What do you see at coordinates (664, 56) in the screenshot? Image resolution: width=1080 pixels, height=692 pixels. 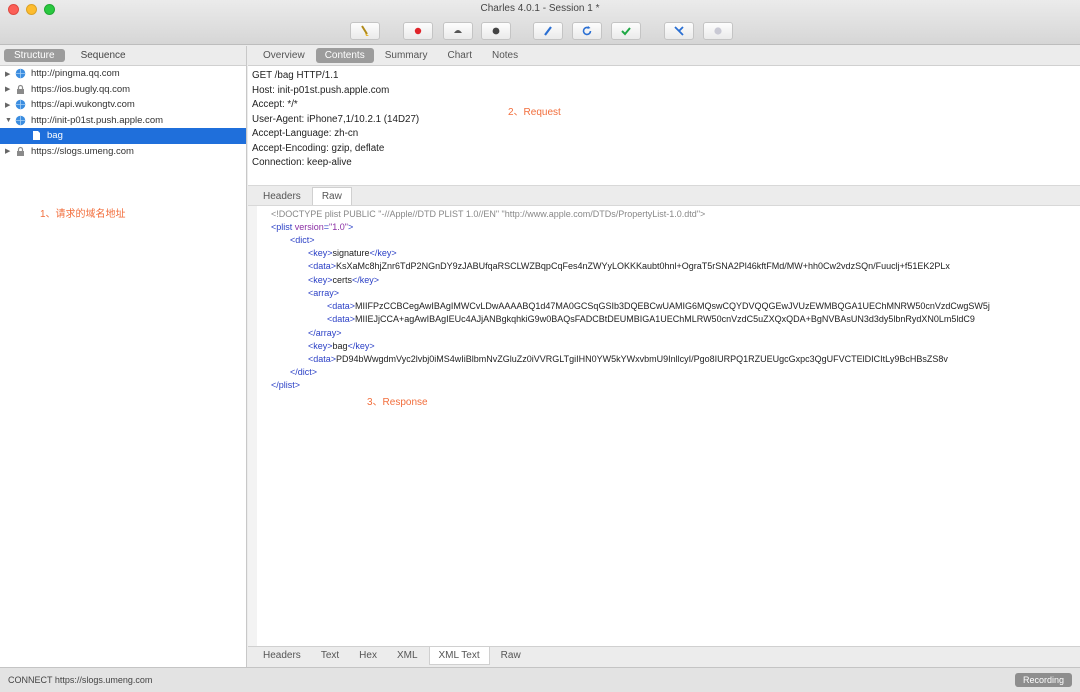 I see `detail-tabs: Overview Contents Summary Chart Notes` at bounding box center [664, 56].